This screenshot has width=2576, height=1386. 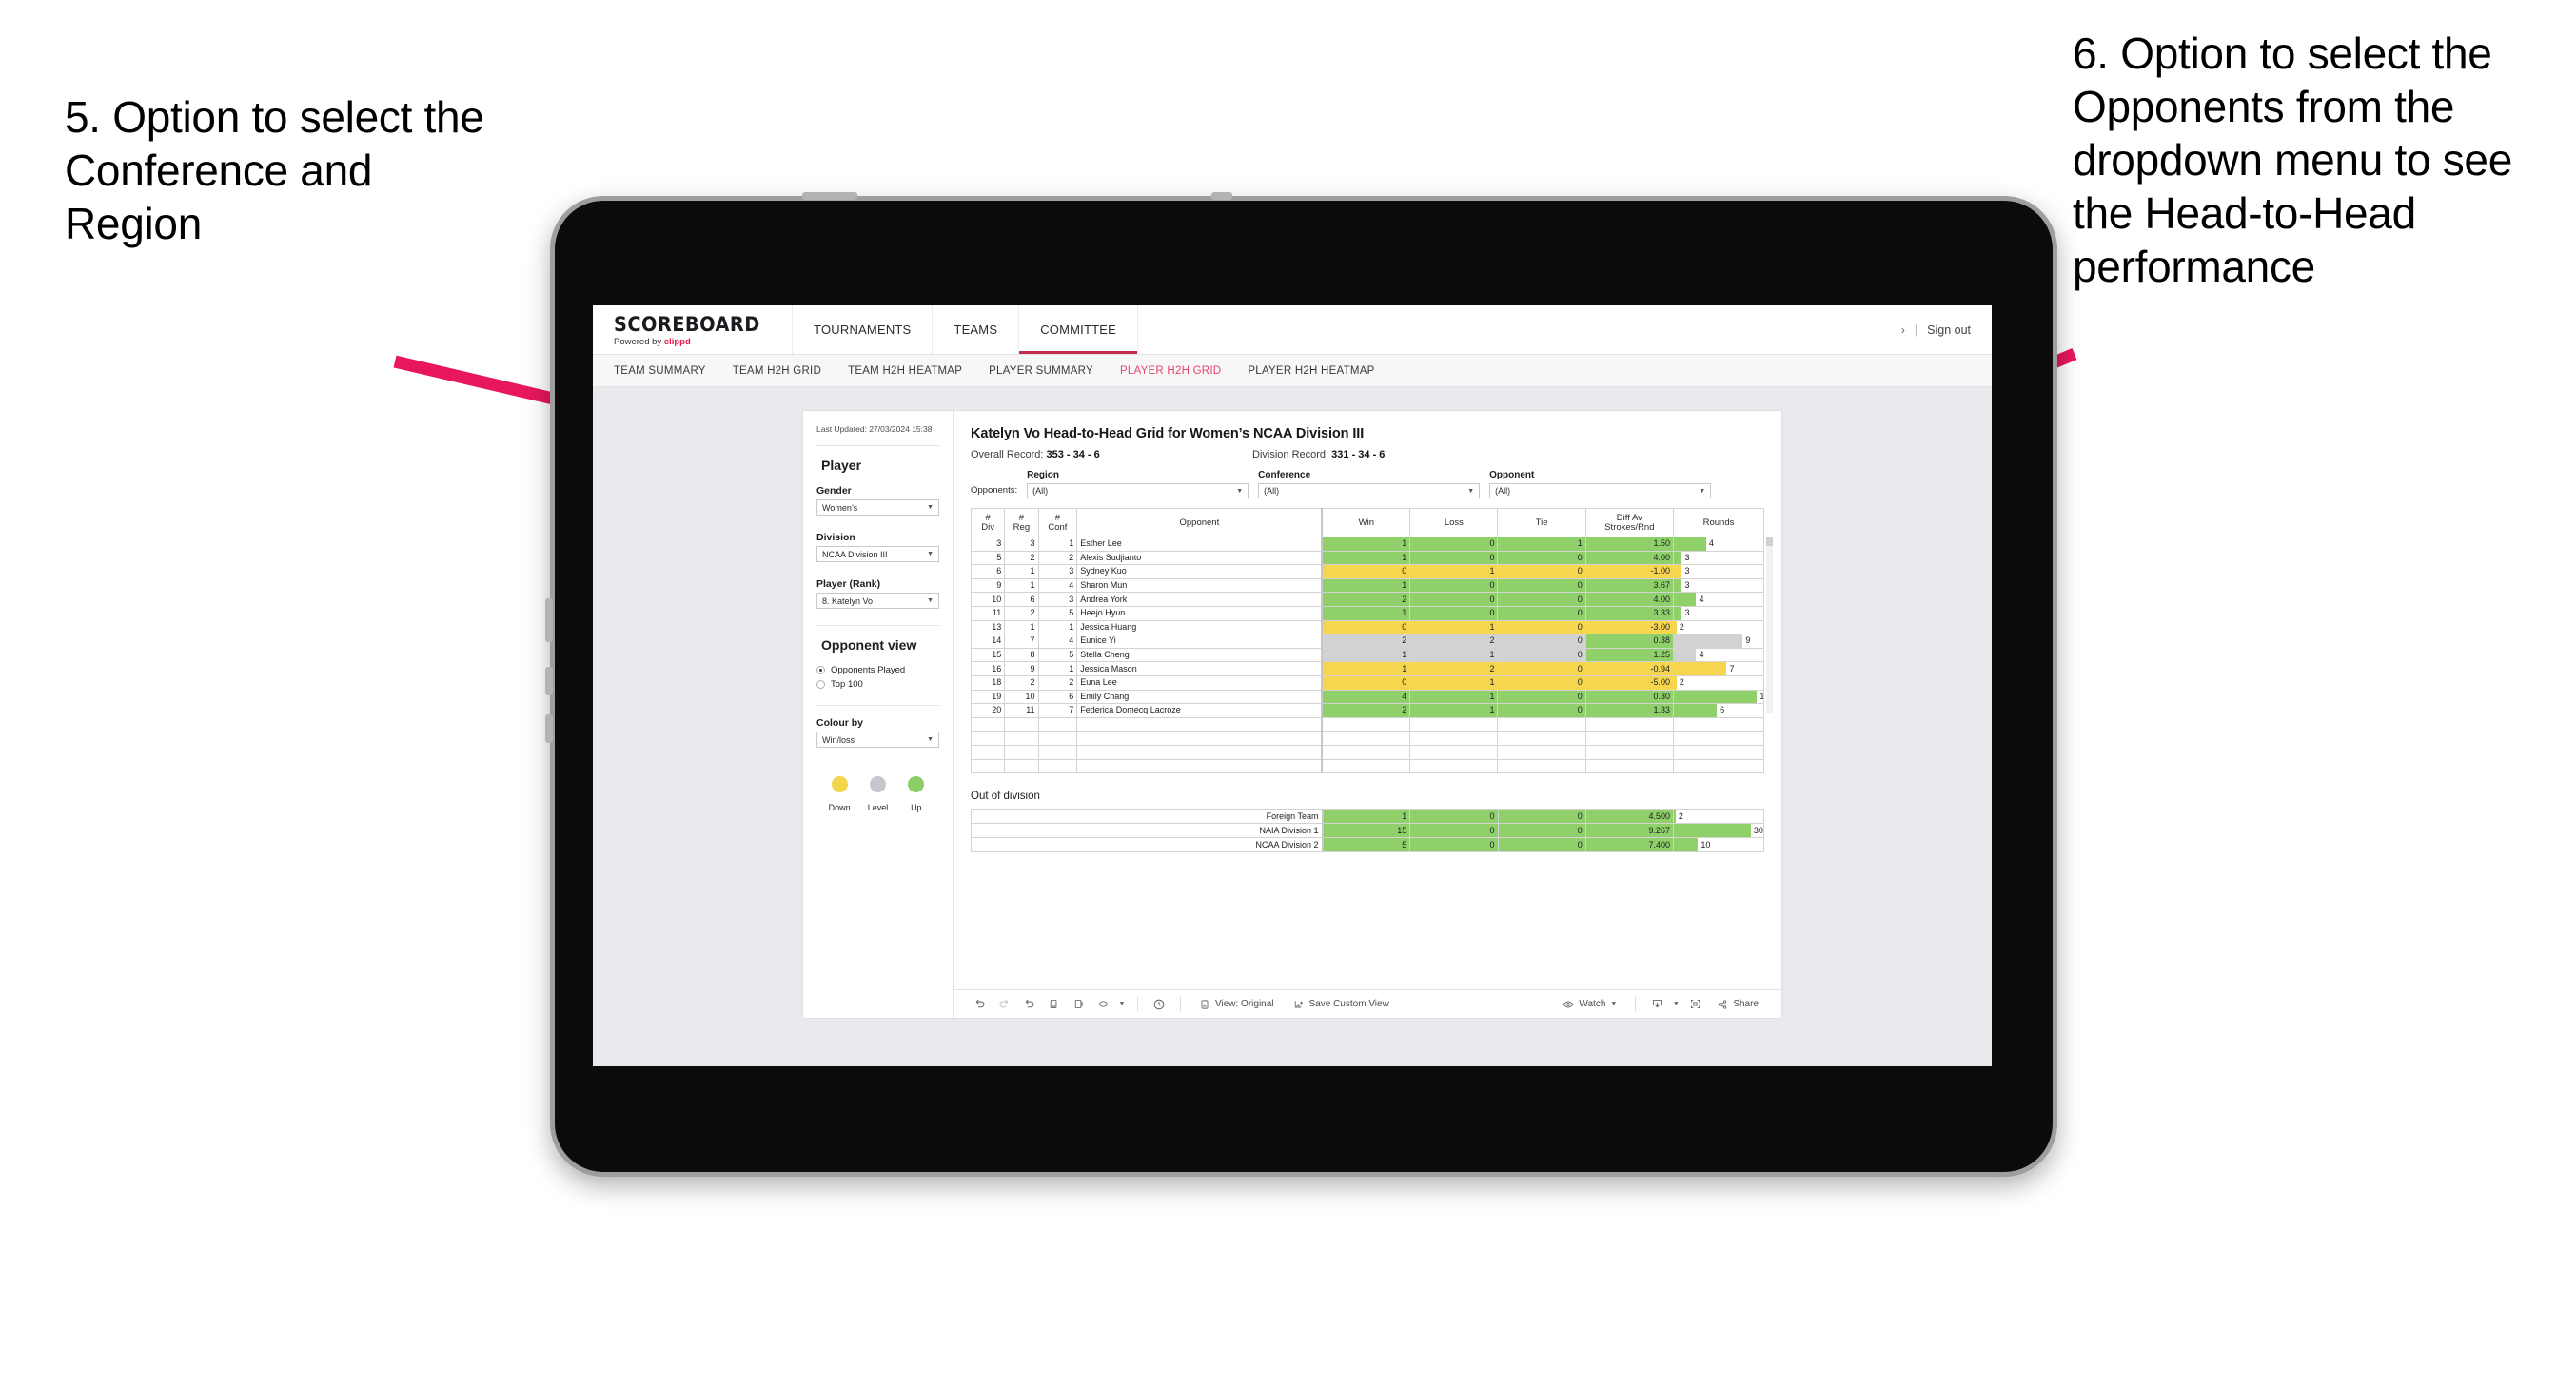 What do you see at coordinates (1675, 1004) in the screenshot?
I see `download-dropdown-caret-icon: ▼` at bounding box center [1675, 1004].